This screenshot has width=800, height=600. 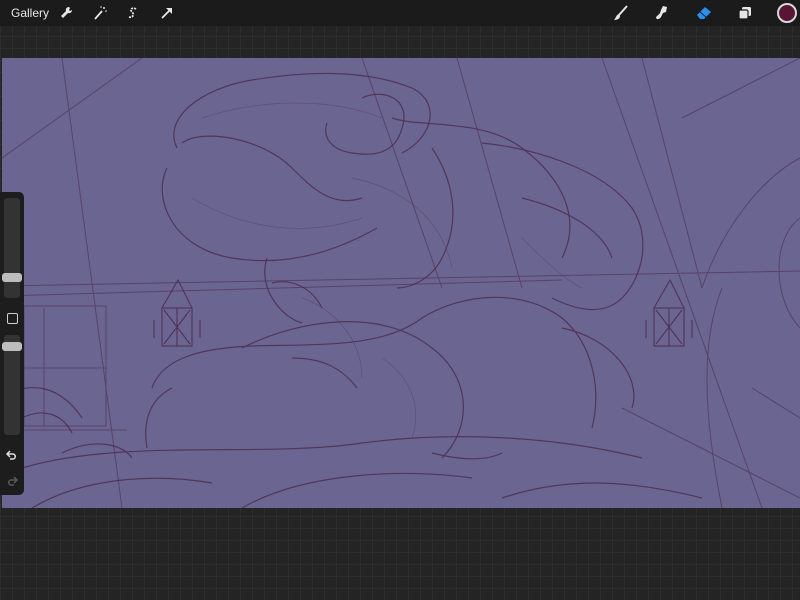 I want to click on top-toolbar: Gallery, so click(x=400, y=13).